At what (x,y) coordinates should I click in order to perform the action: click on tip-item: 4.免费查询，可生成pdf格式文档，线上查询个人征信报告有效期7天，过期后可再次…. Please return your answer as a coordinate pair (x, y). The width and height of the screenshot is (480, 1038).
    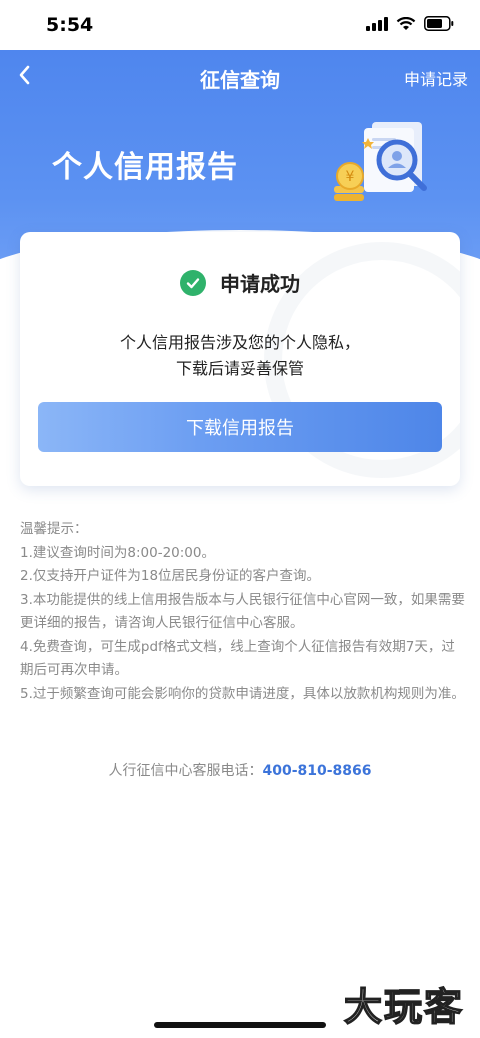
    Looking at the image, I should click on (237, 658).